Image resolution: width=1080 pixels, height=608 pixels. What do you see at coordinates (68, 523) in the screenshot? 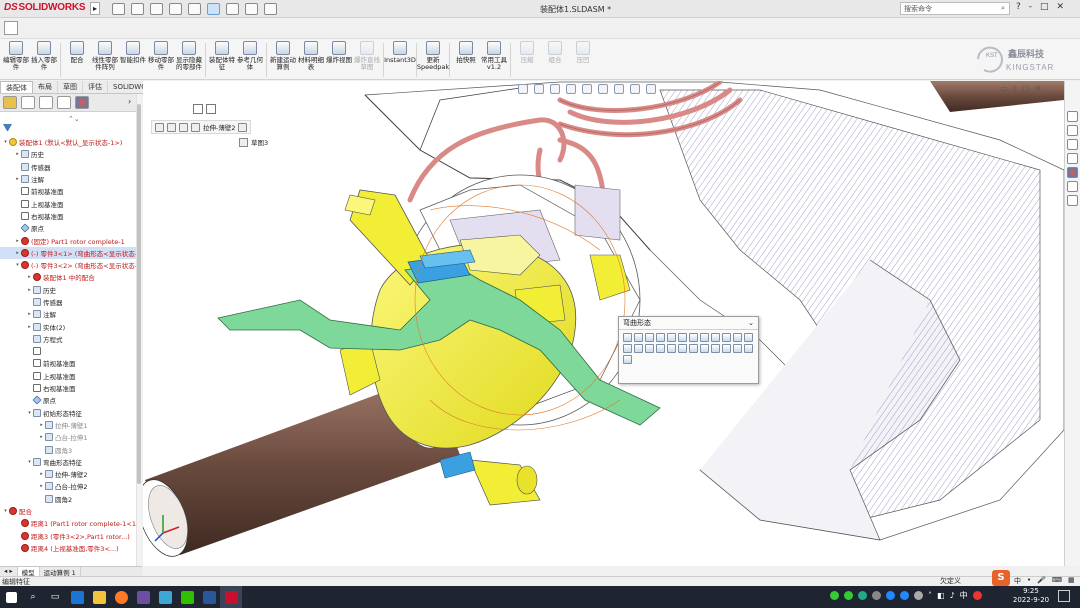
I see `tree-row: 距离1 (Part1 rotor complete-1<1>...)` at bounding box center [68, 523].